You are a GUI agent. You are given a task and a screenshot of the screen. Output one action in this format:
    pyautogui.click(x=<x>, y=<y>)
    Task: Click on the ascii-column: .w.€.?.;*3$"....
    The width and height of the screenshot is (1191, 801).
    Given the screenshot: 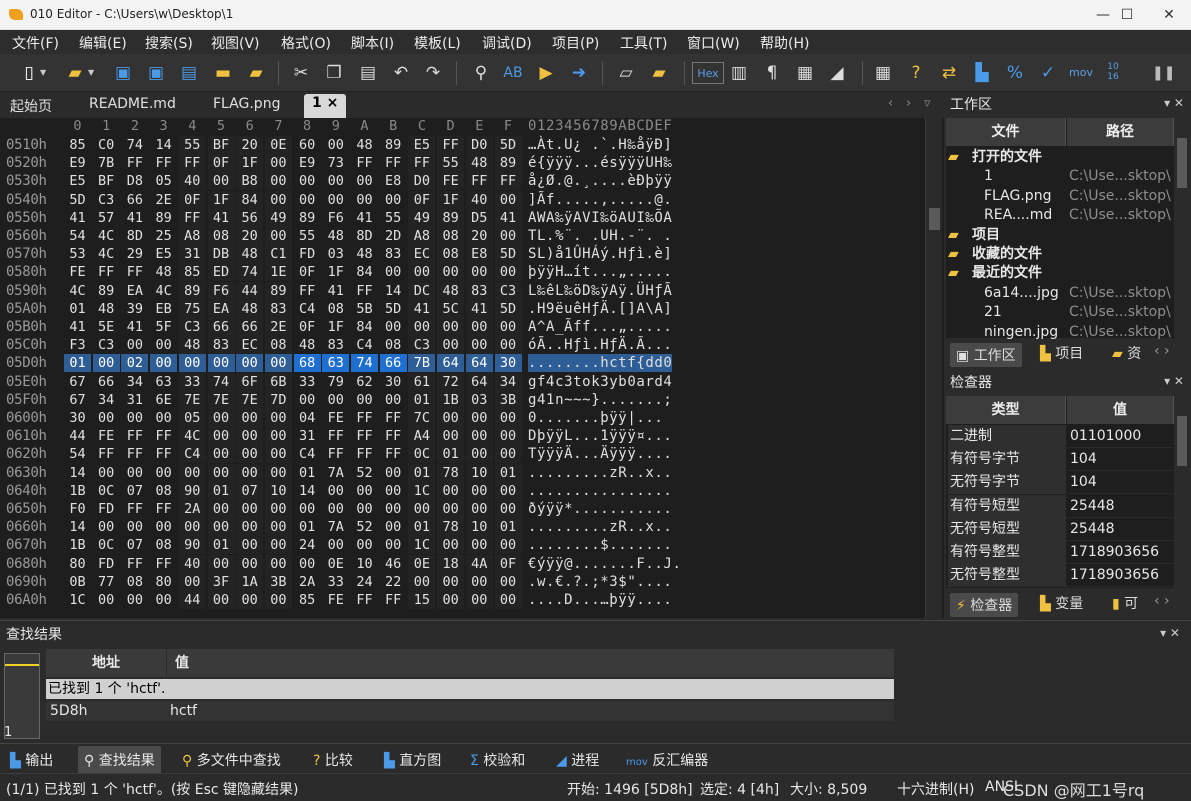 What is the action you would take?
    pyautogui.click(x=600, y=582)
    